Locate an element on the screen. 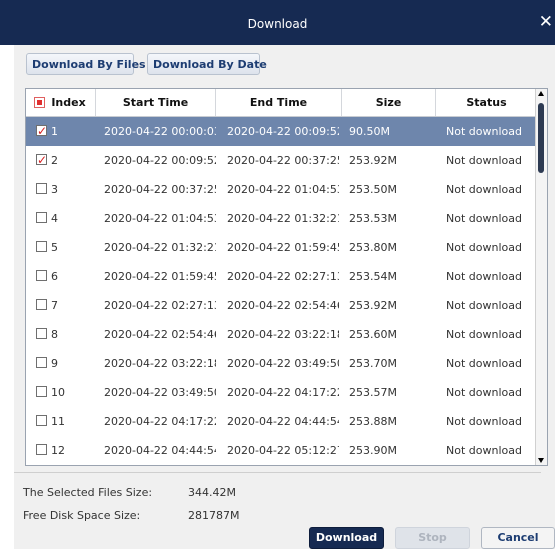 This screenshot has height=549, width=555. row-size: 253.60M is located at coordinates (373, 334).